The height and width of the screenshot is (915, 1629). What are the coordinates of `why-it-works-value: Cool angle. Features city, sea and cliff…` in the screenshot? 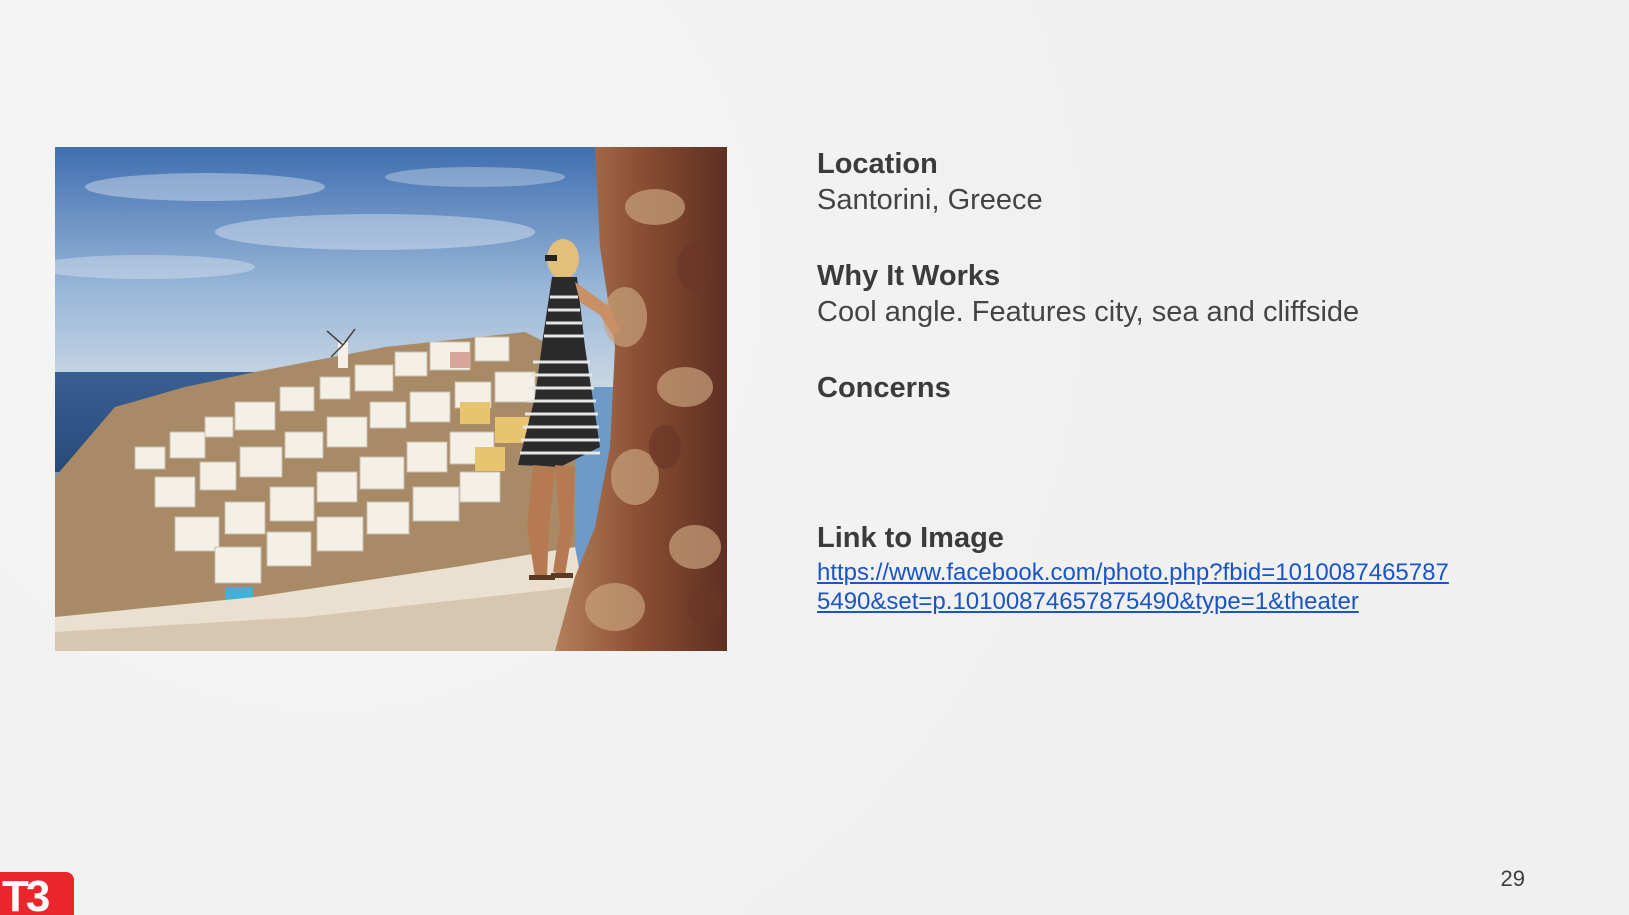 It's located at (1088, 312).